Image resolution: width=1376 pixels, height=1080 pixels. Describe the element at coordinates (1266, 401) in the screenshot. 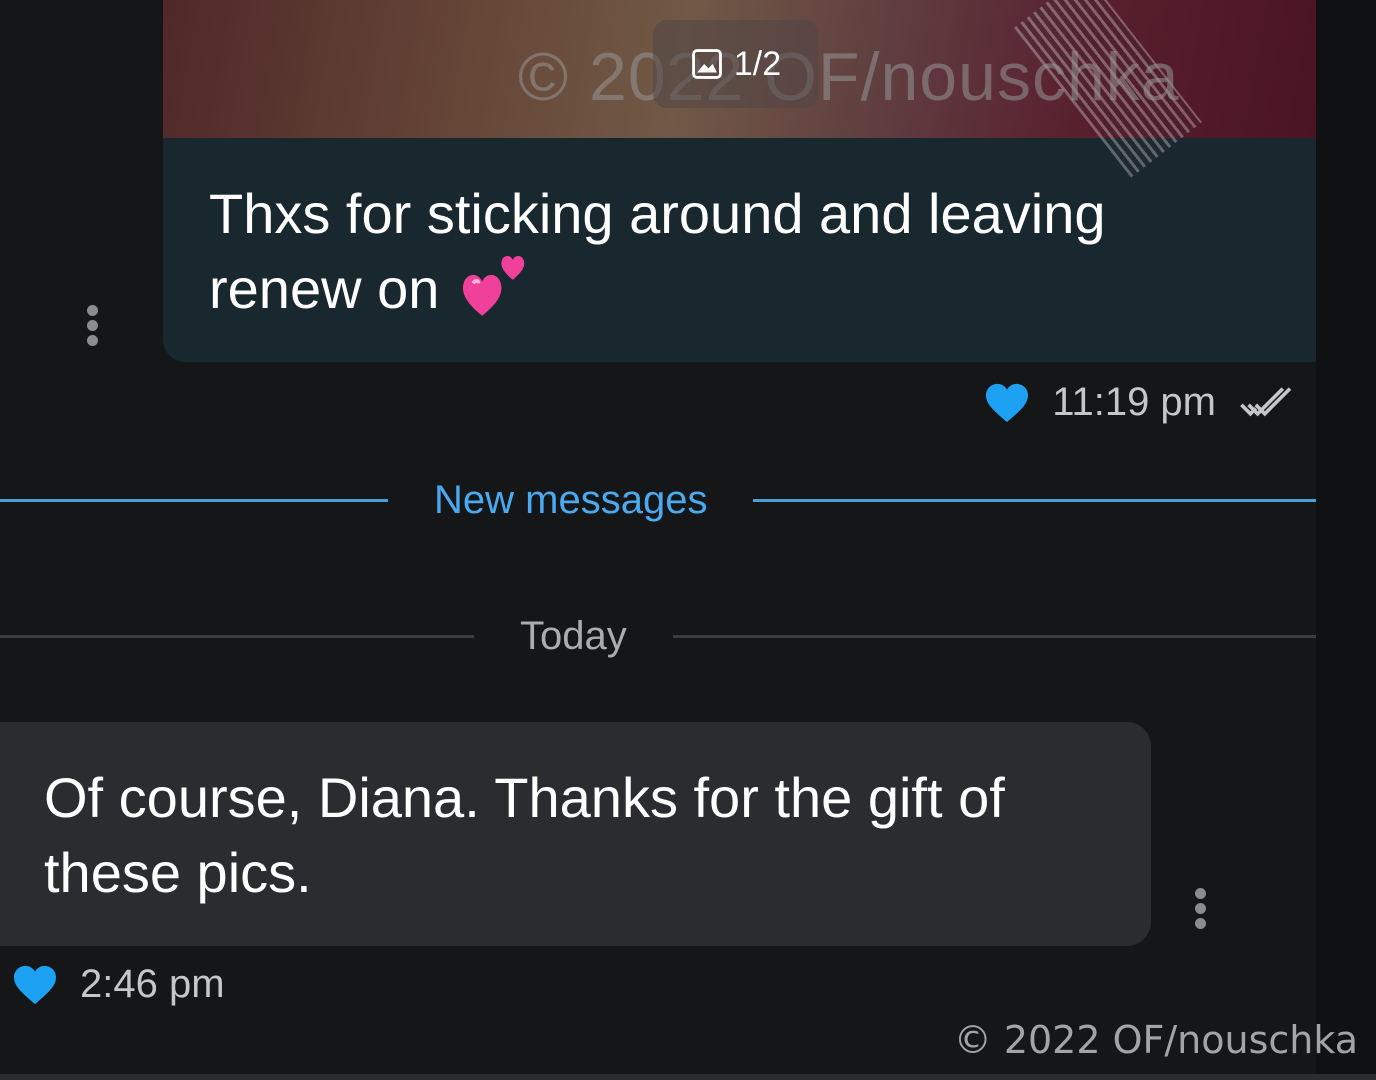

I see `double-check-icon` at that location.